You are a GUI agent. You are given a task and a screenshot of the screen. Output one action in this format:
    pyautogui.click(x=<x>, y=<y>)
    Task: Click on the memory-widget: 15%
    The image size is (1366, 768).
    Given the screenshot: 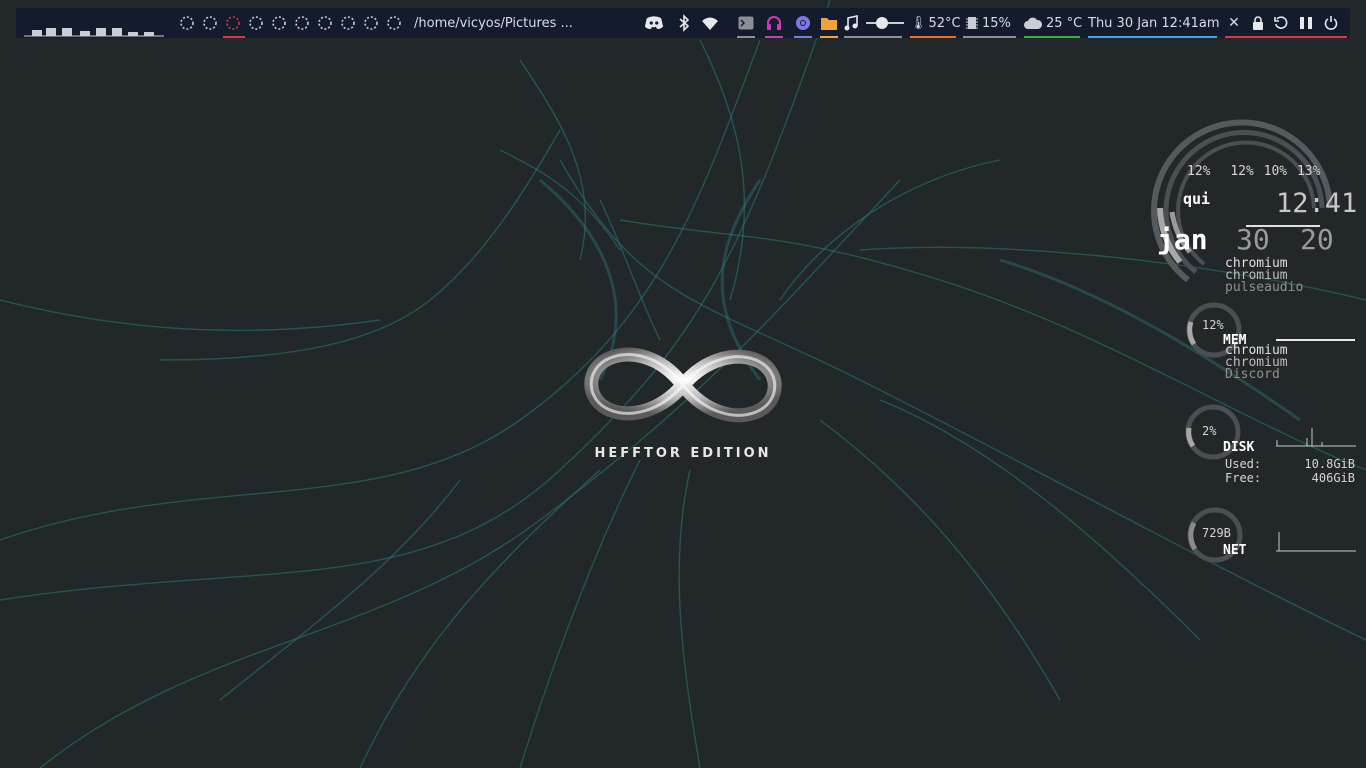 What is the action you would take?
    pyautogui.click(x=988, y=23)
    